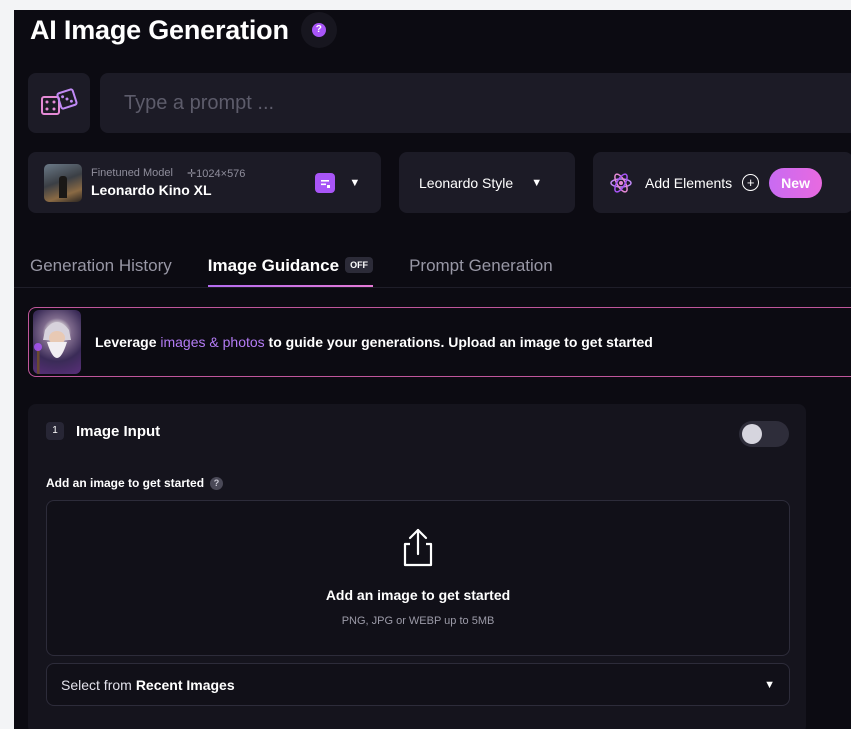 The height and width of the screenshot is (729, 851). Describe the element at coordinates (466, 182) in the screenshot. I see `style-label: Leonardo Style` at that location.